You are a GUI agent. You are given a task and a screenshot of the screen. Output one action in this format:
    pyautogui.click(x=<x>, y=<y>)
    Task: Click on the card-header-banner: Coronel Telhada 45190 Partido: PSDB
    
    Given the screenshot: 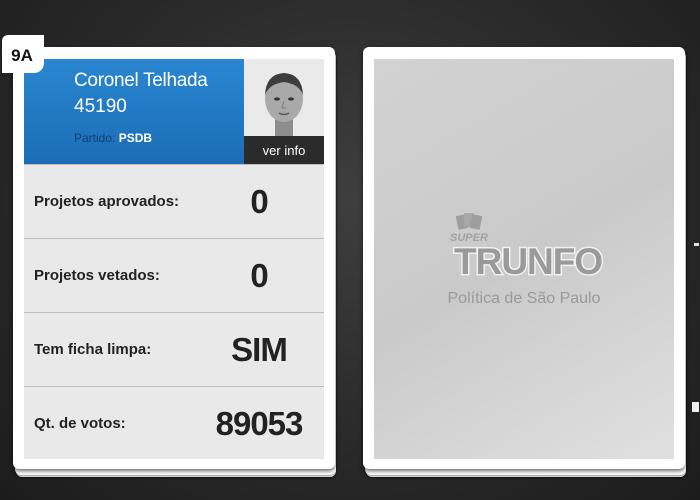 What is the action you would take?
    pyautogui.click(x=134, y=111)
    